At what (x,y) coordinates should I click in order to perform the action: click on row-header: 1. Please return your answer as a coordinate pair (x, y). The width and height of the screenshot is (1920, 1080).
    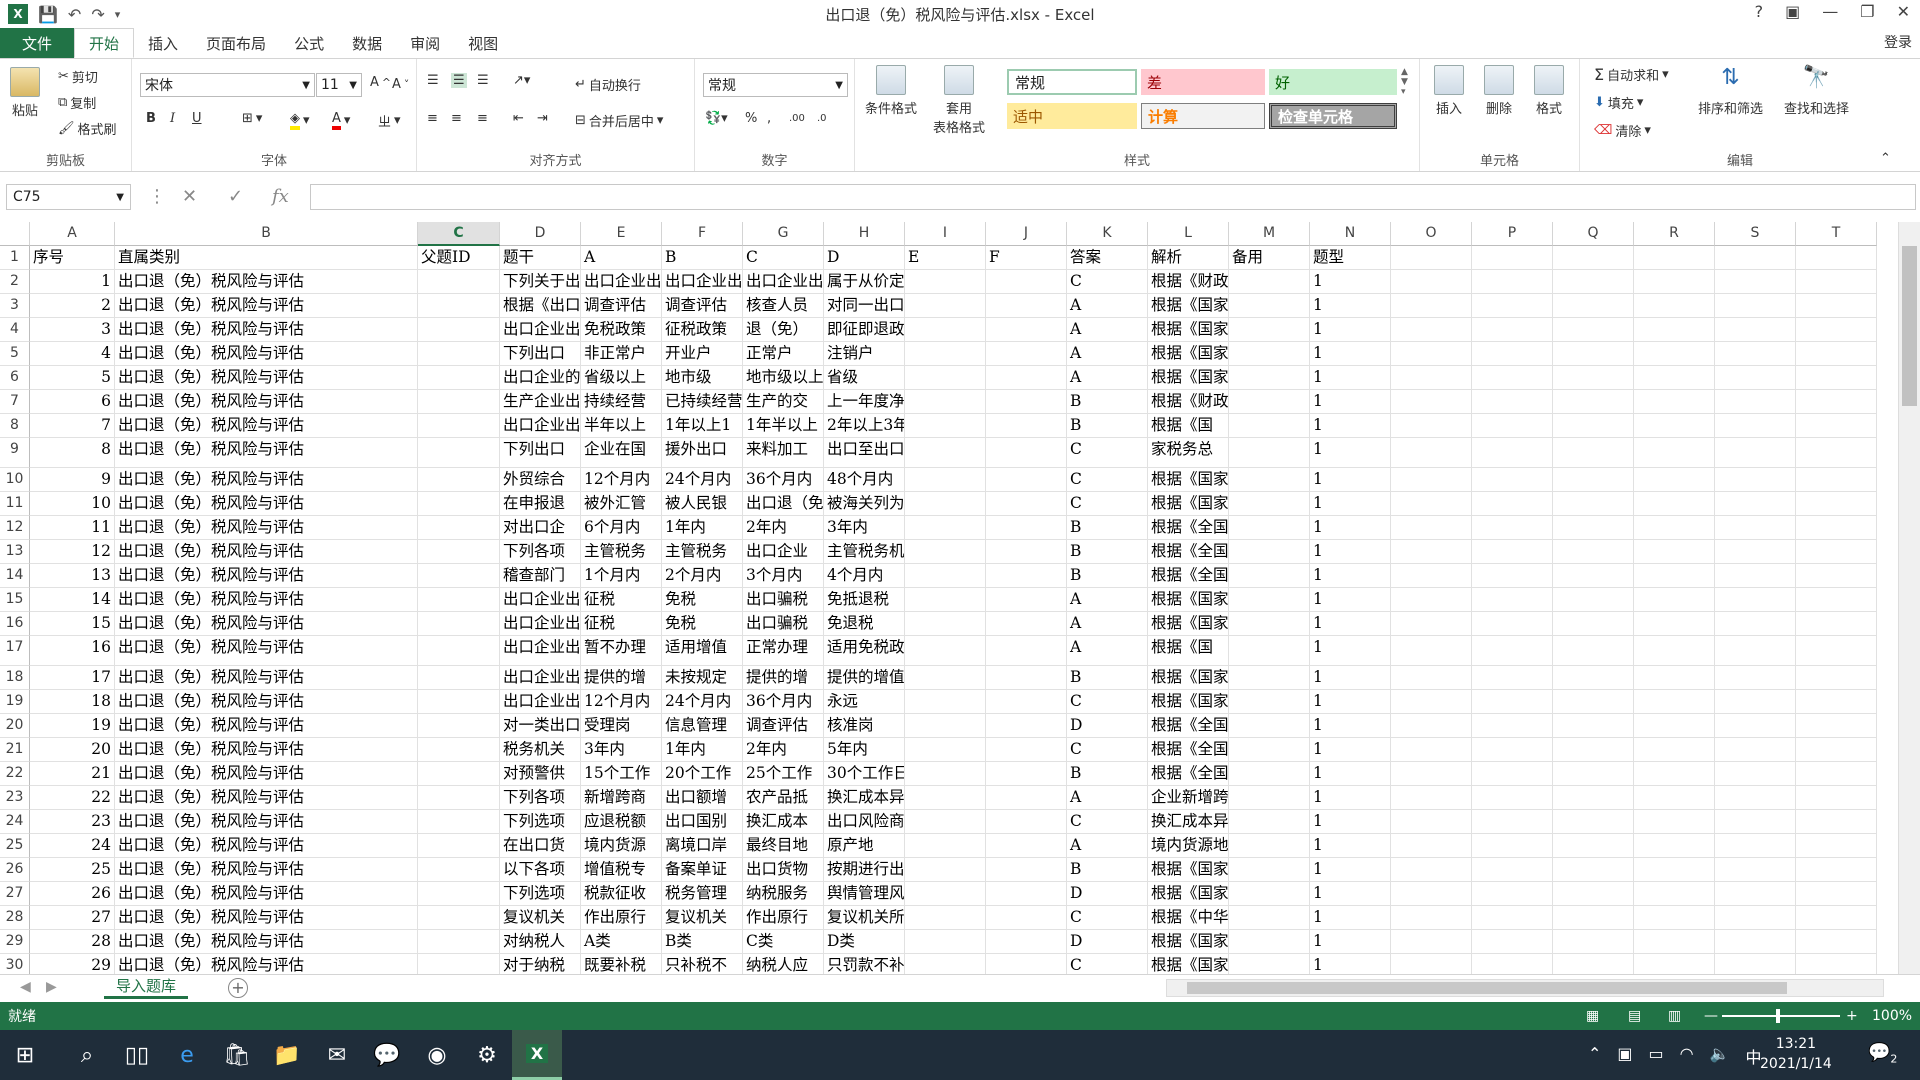
    Looking at the image, I should click on (15, 258).